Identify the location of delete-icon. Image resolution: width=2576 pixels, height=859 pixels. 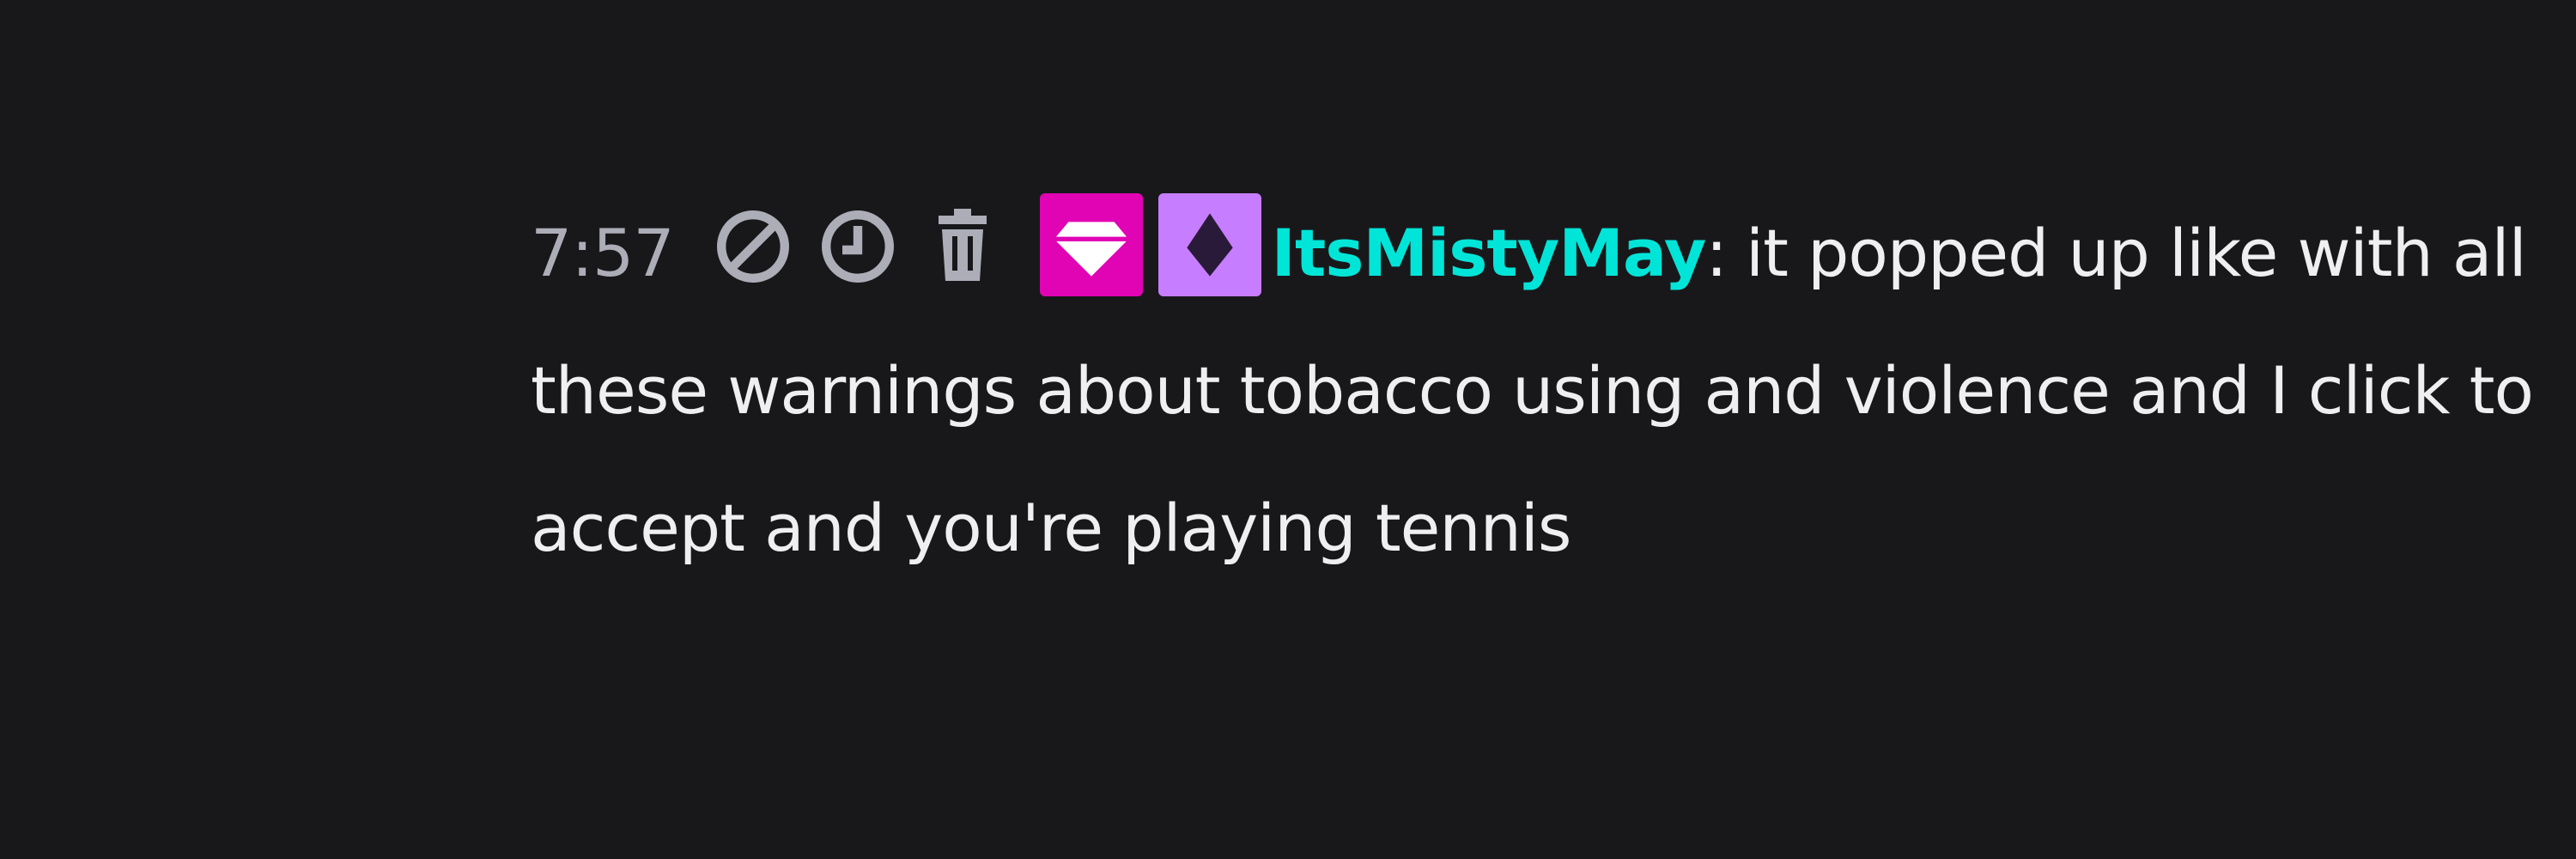
(962, 246).